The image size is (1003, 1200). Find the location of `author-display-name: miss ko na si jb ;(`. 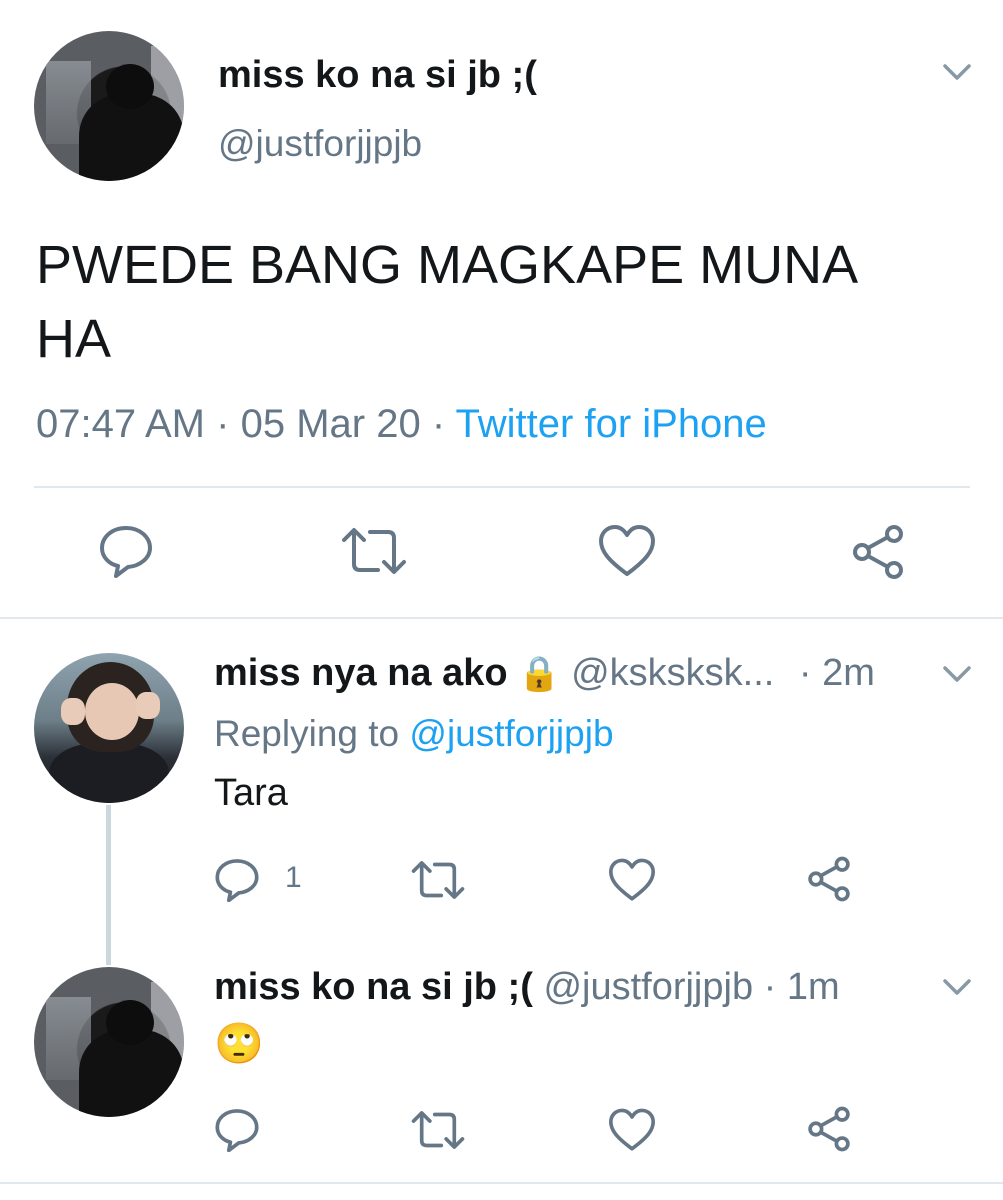

author-display-name: miss ko na si jb ;( is located at coordinates (377, 75).